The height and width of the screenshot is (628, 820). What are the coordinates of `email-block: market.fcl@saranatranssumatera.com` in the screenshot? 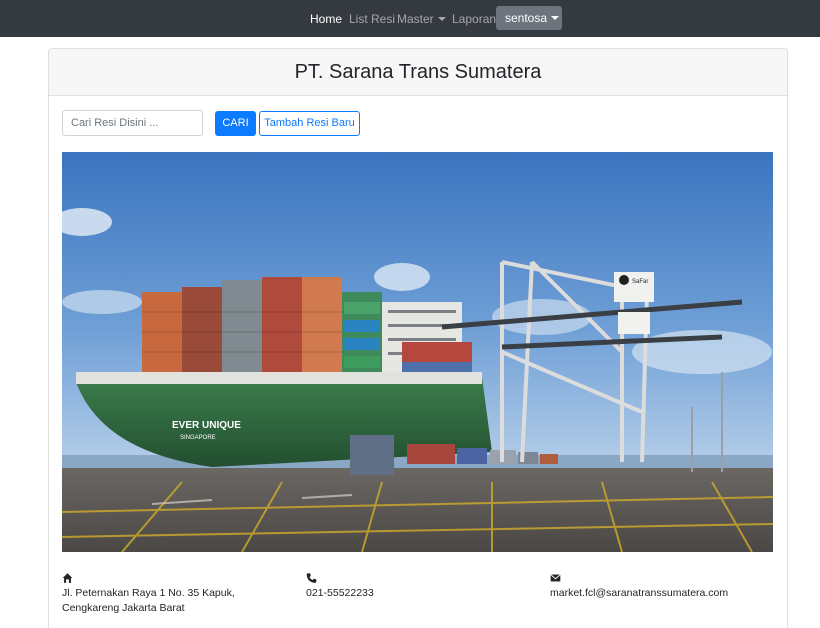 It's located at (665, 586).